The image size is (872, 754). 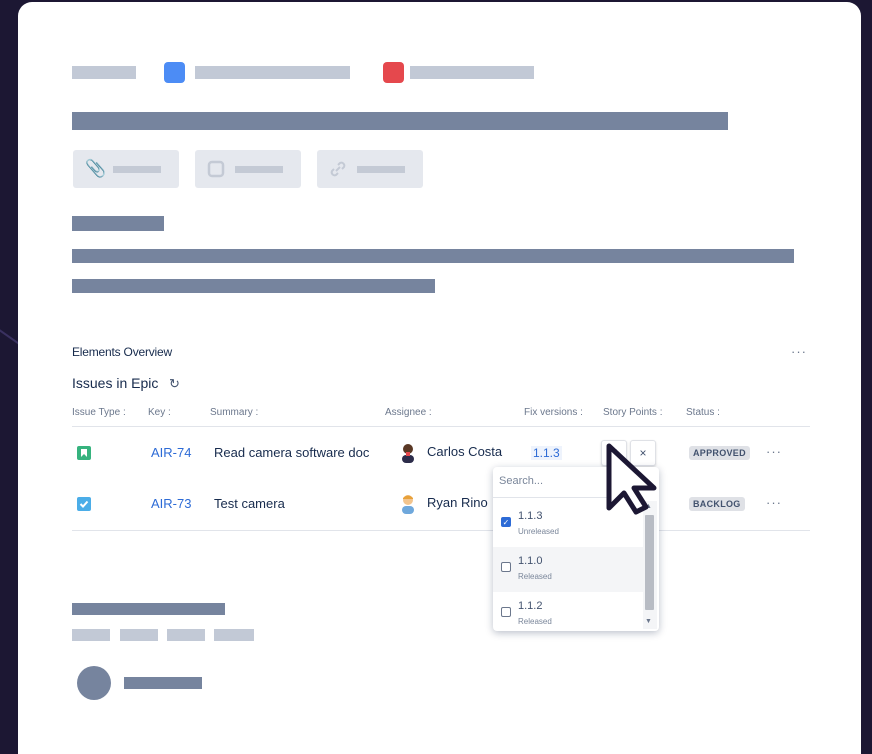 What do you see at coordinates (441, 426) in the screenshot?
I see `header-divider` at bounding box center [441, 426].